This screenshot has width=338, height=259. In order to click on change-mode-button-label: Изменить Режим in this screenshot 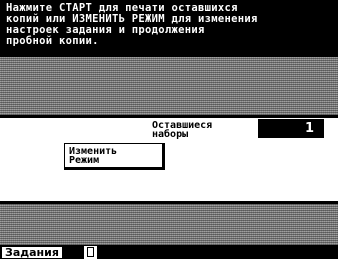, I will do `click(93, 156)`.